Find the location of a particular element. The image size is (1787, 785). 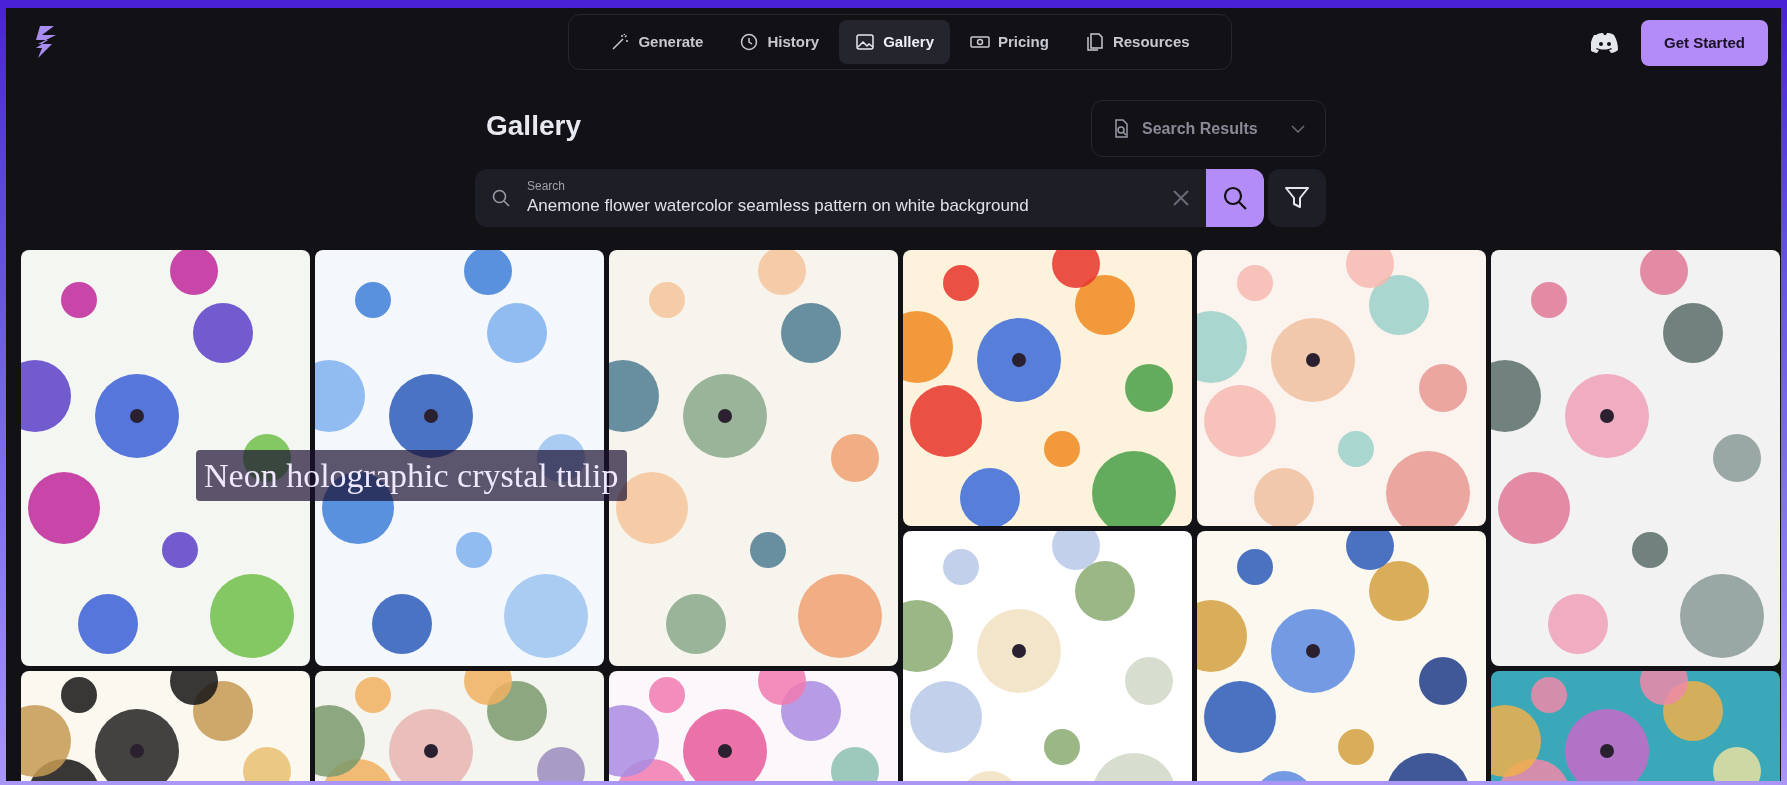

nav-tab: Generate is located at coordinates (657, 42).